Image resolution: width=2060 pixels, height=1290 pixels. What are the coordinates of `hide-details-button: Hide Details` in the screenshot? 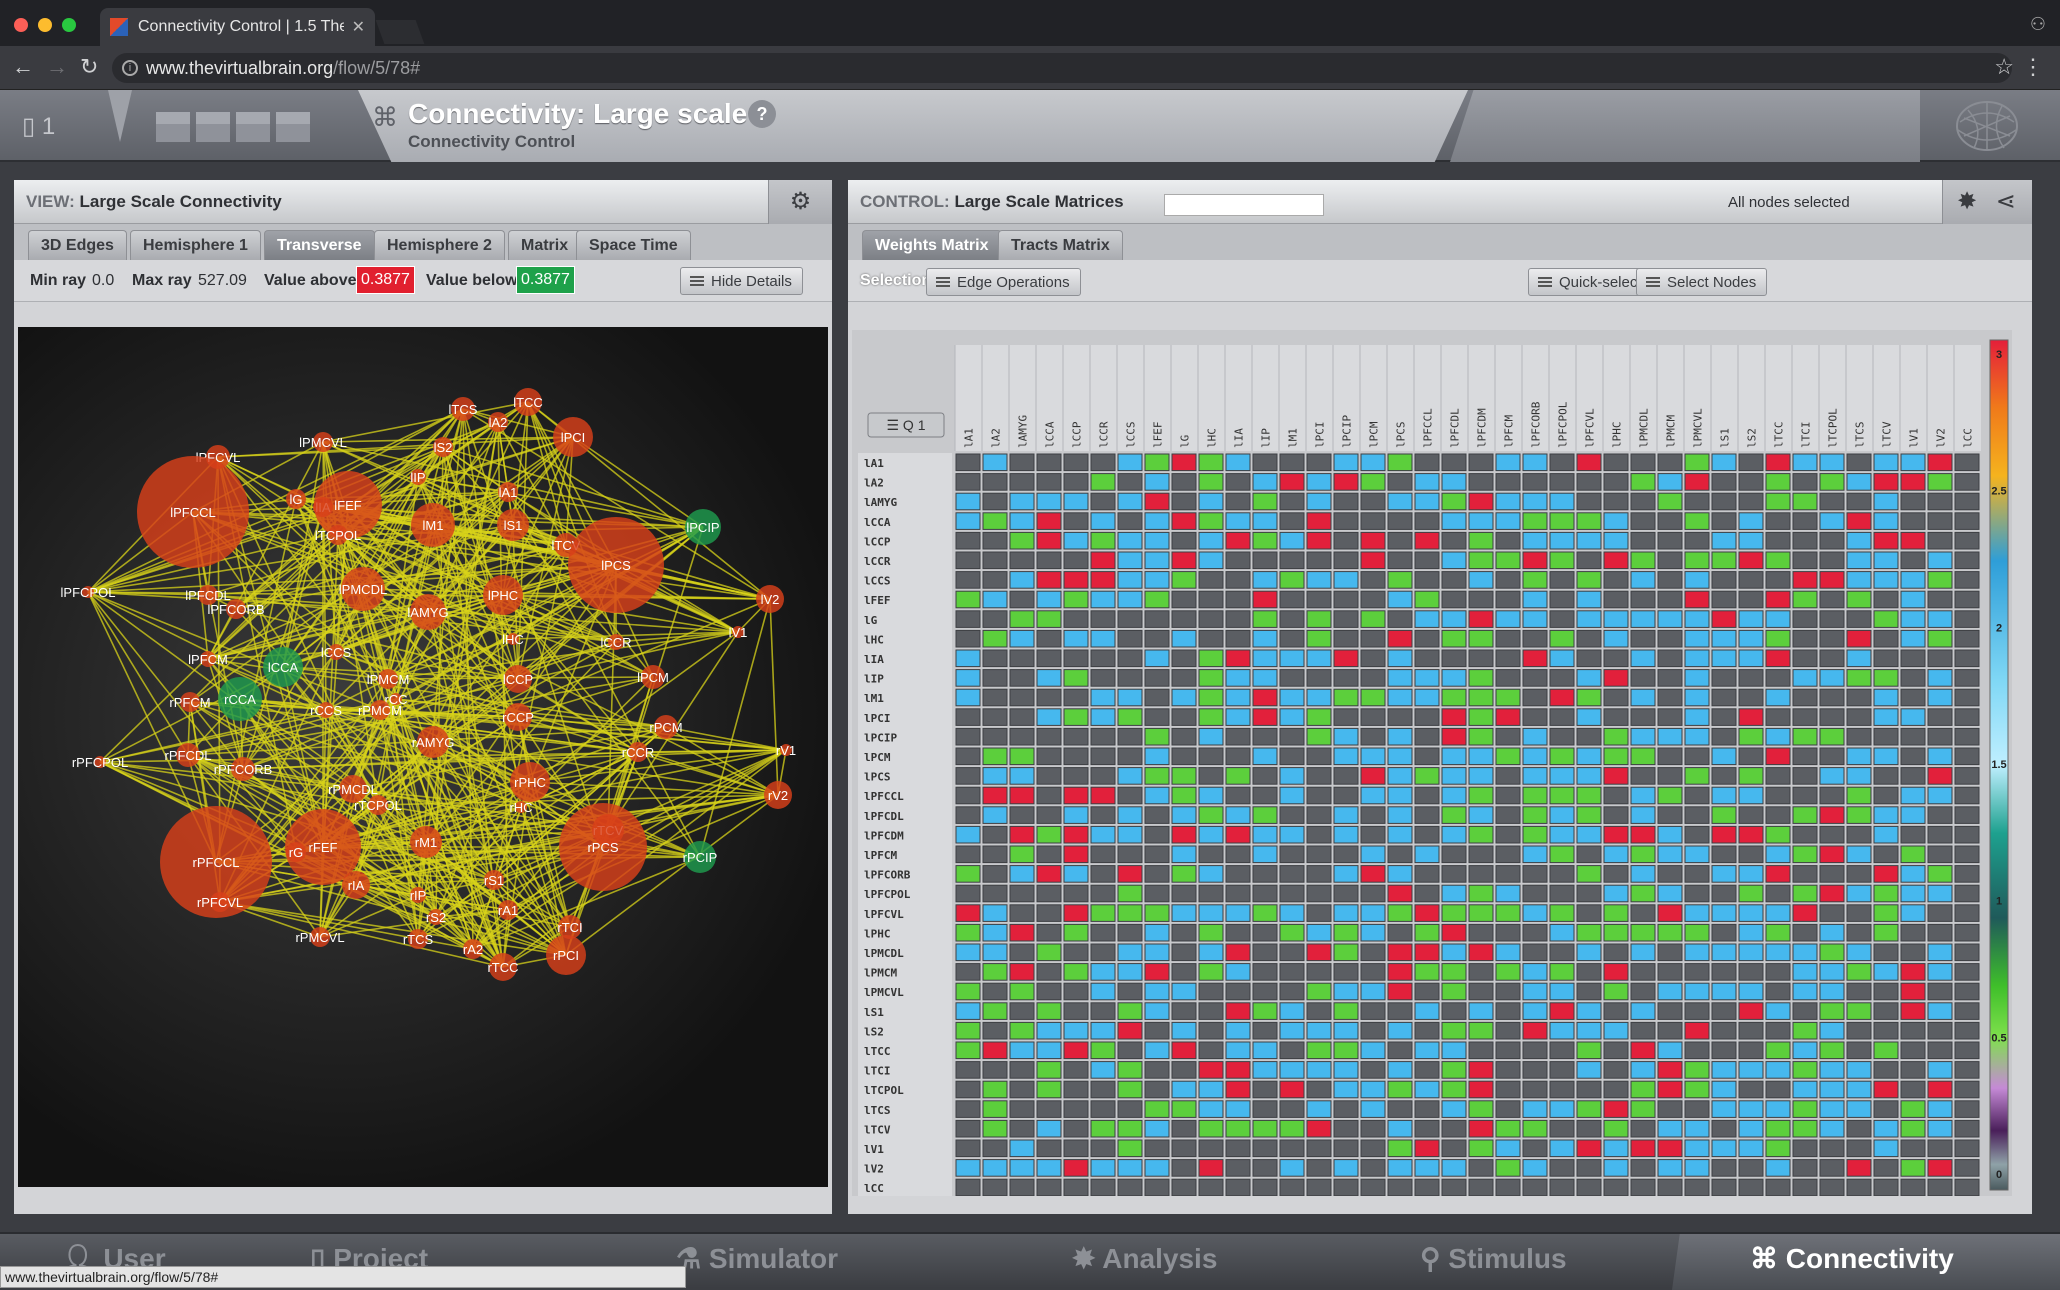 It's located at (741, 281).